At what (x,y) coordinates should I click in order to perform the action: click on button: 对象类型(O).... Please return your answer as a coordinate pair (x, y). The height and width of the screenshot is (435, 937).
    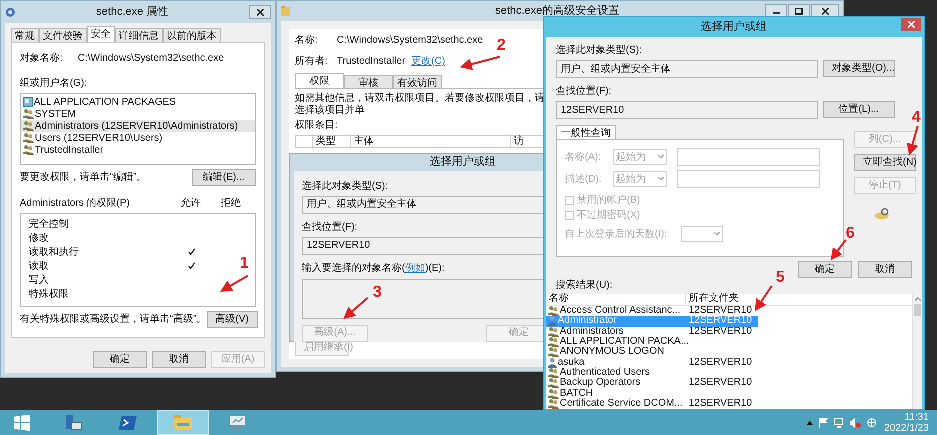
    Looking at the image, I should click on (859, 68).